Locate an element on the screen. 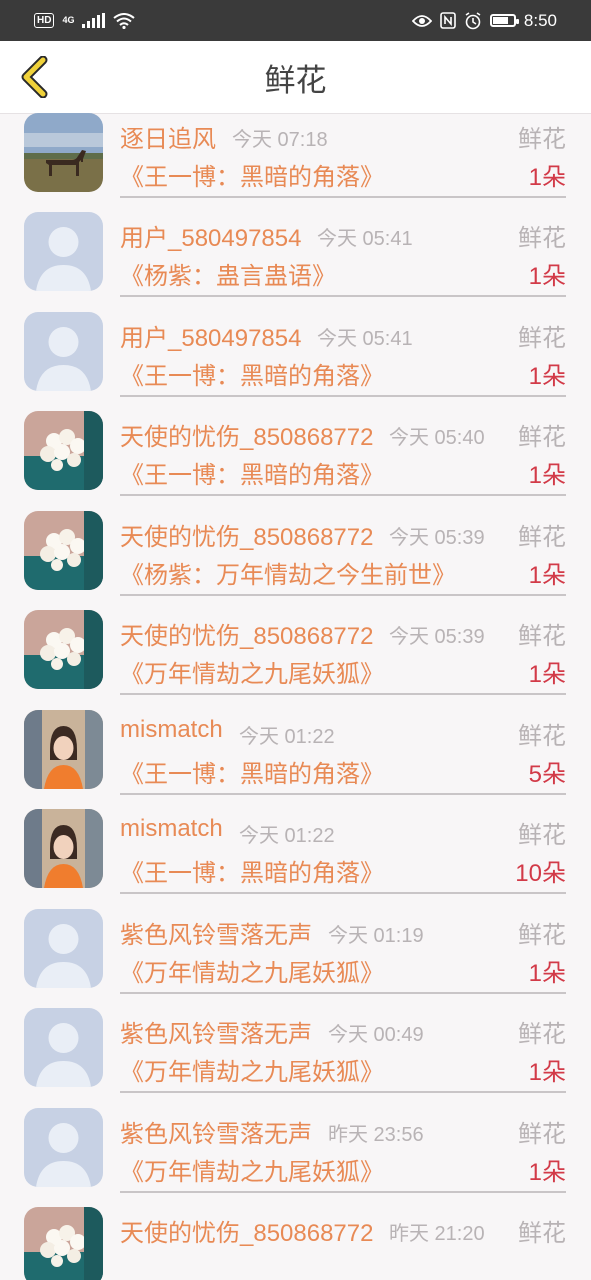  list-item: 用户_580497854 今天 05:41 鲜花 《杨紫：蛊言蛊语》 1朵 is located at coordinates (295, 237).